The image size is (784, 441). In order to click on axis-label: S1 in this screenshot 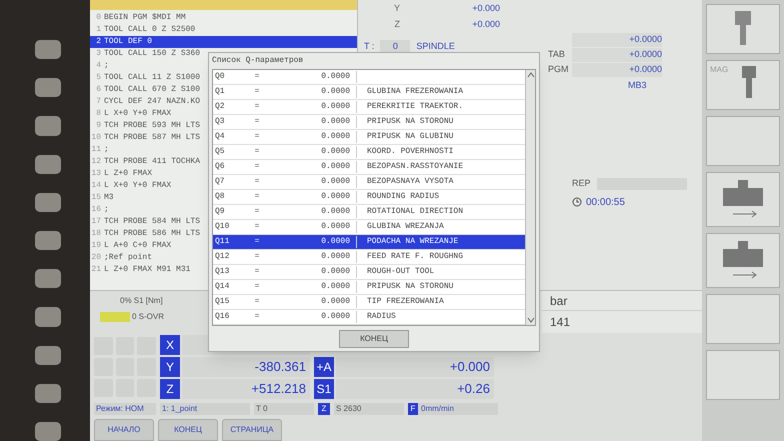, I will do `click(324, 389)`.